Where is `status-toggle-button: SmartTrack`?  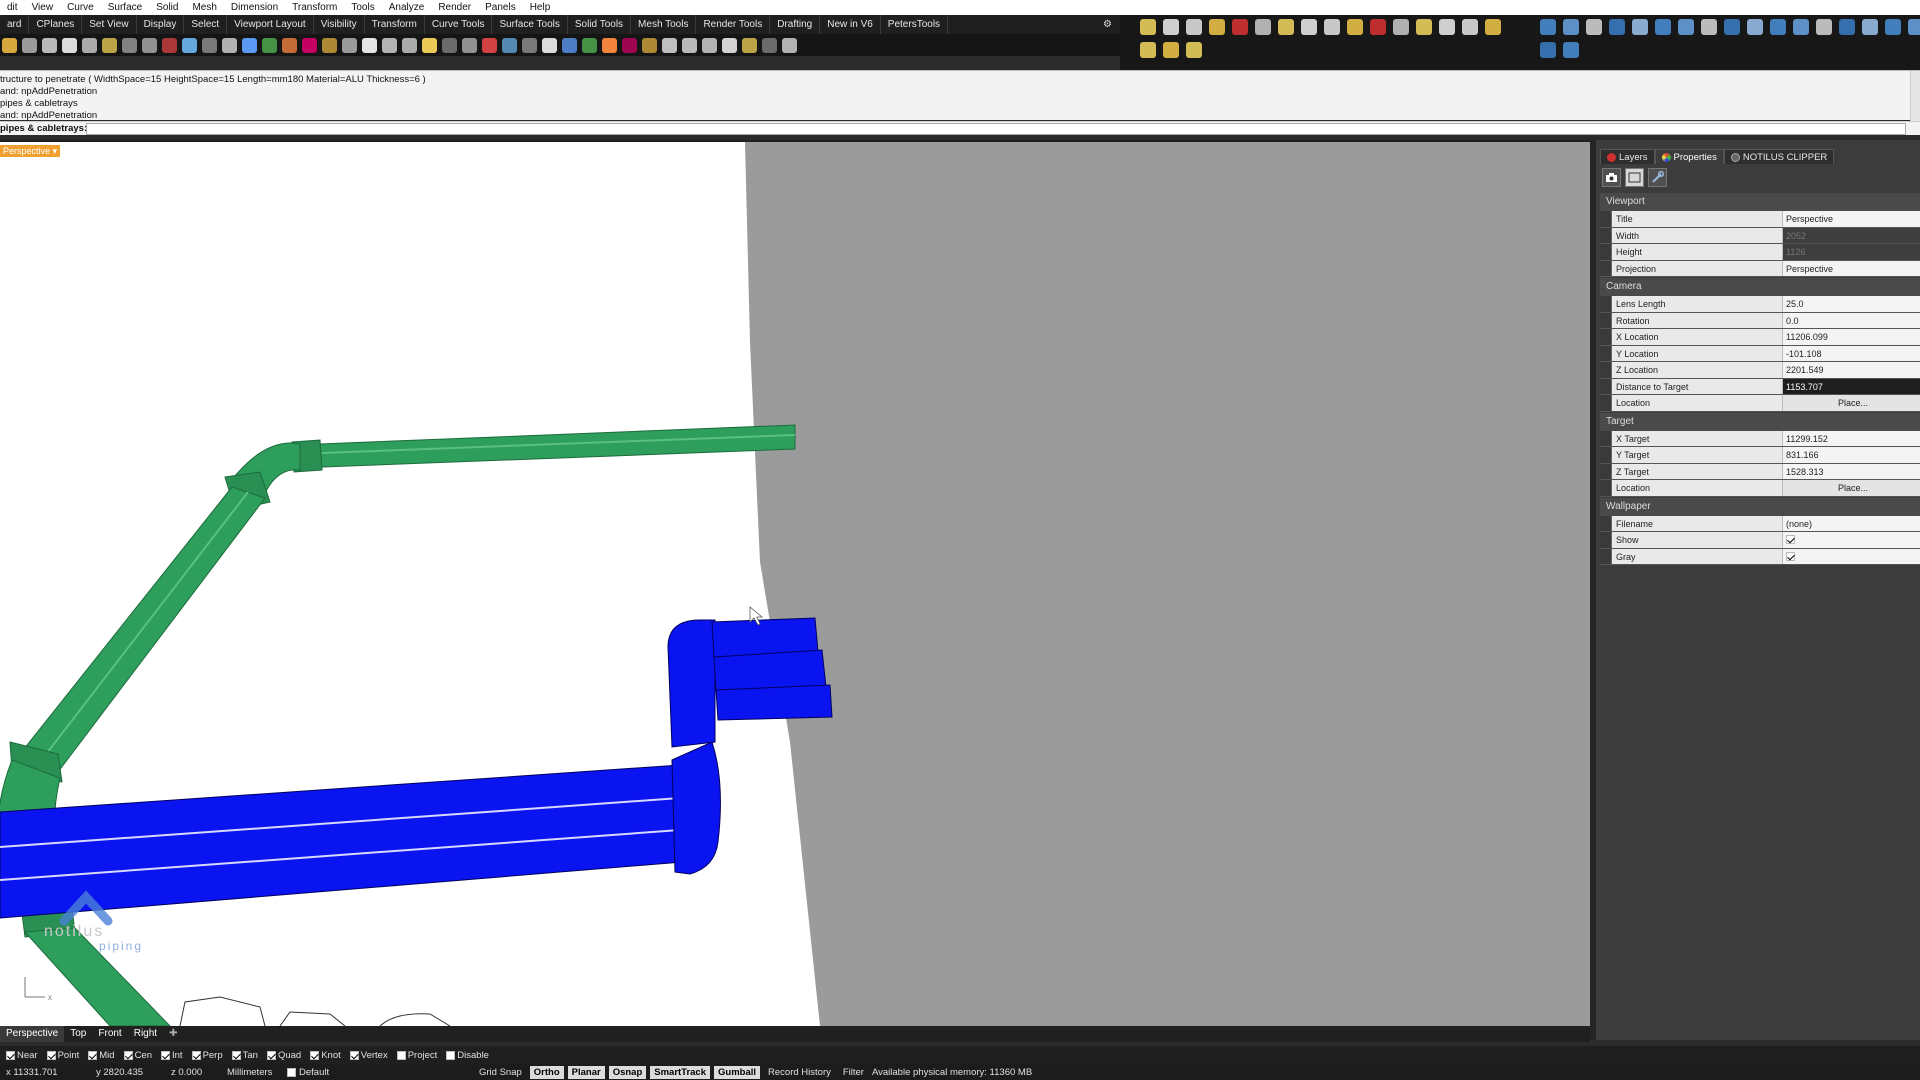 status-toggle-button: SmartTrack is located at coordinates (680, 1072).